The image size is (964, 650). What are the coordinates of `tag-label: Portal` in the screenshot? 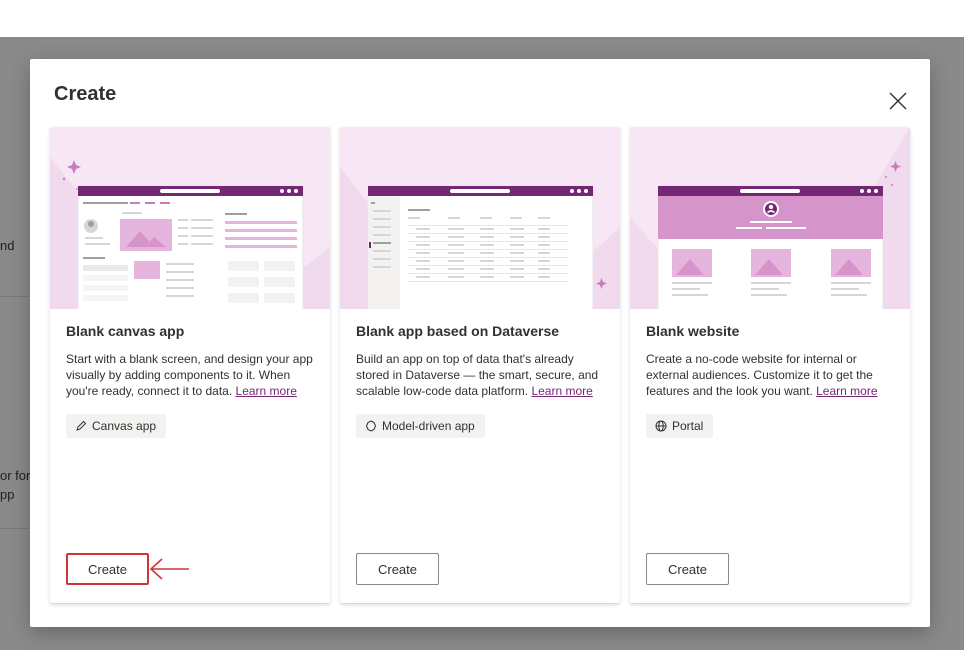 It's located at (688, 426).